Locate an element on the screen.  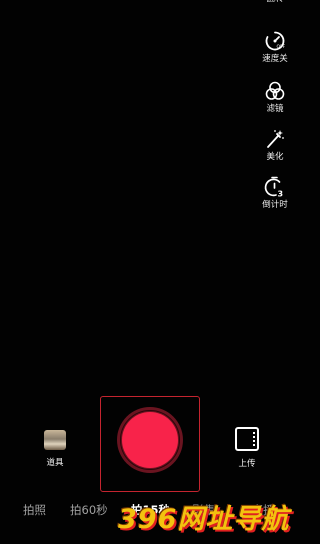
speed-label: 速度关 is located at coordinates (275, 59).